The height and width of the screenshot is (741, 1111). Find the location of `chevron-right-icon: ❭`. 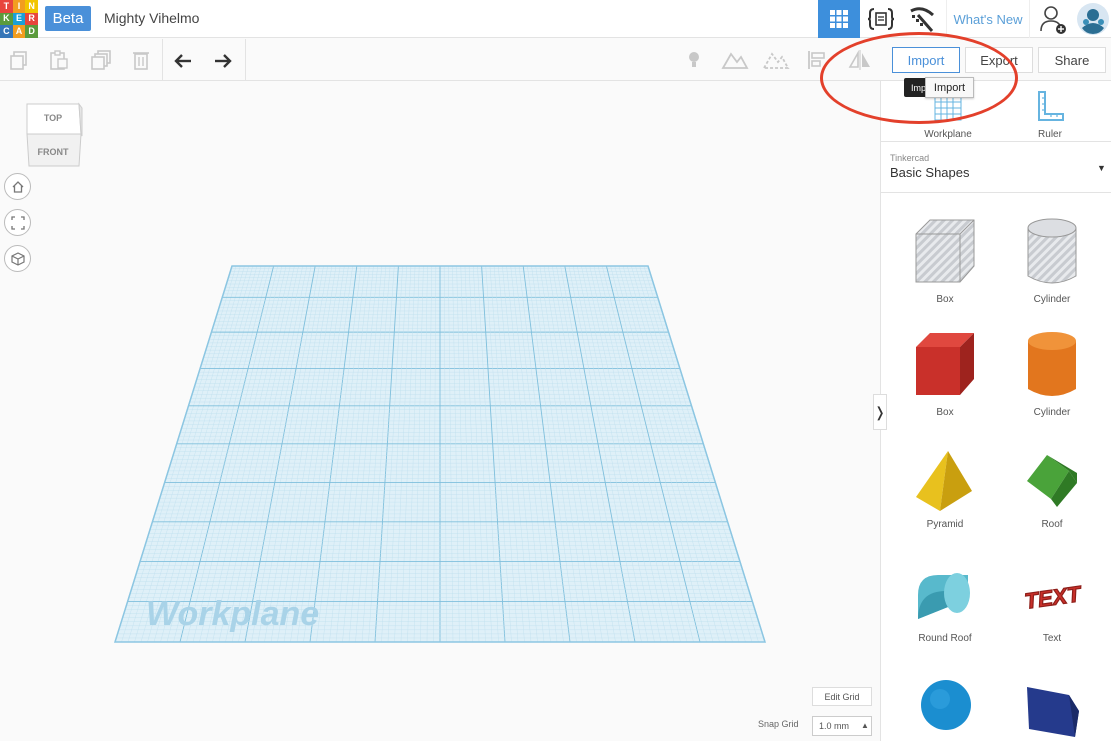

chevron-right-icon: ❭ is located at coordinates (880, 411).